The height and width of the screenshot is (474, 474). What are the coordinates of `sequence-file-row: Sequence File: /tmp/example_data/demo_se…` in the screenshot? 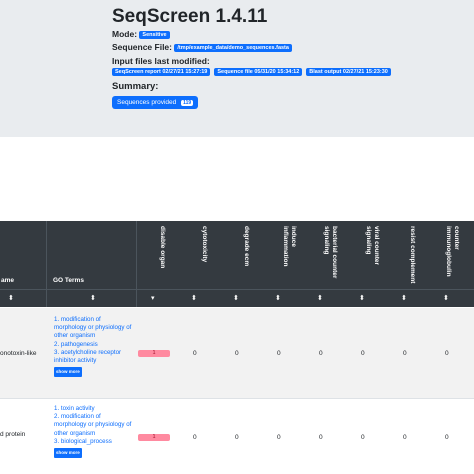 It's located at (202, 47).